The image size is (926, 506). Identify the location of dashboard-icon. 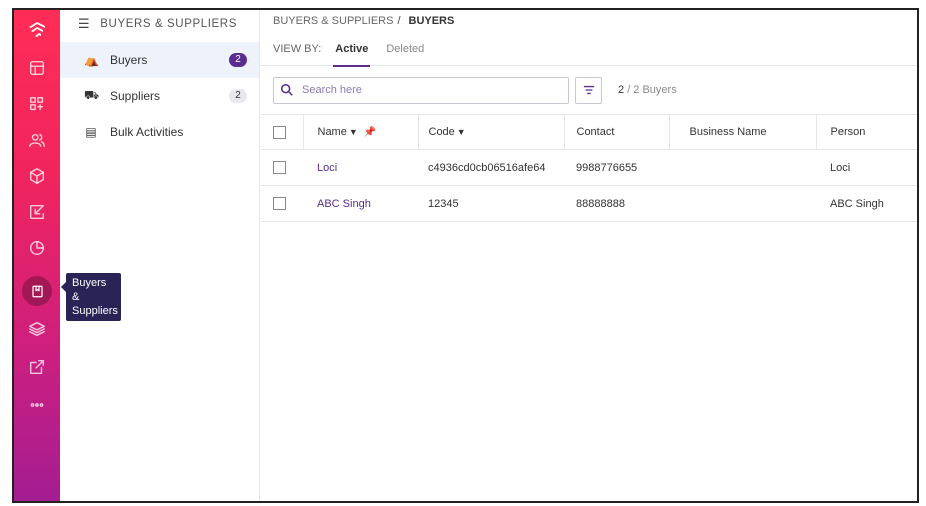
(37, 68).